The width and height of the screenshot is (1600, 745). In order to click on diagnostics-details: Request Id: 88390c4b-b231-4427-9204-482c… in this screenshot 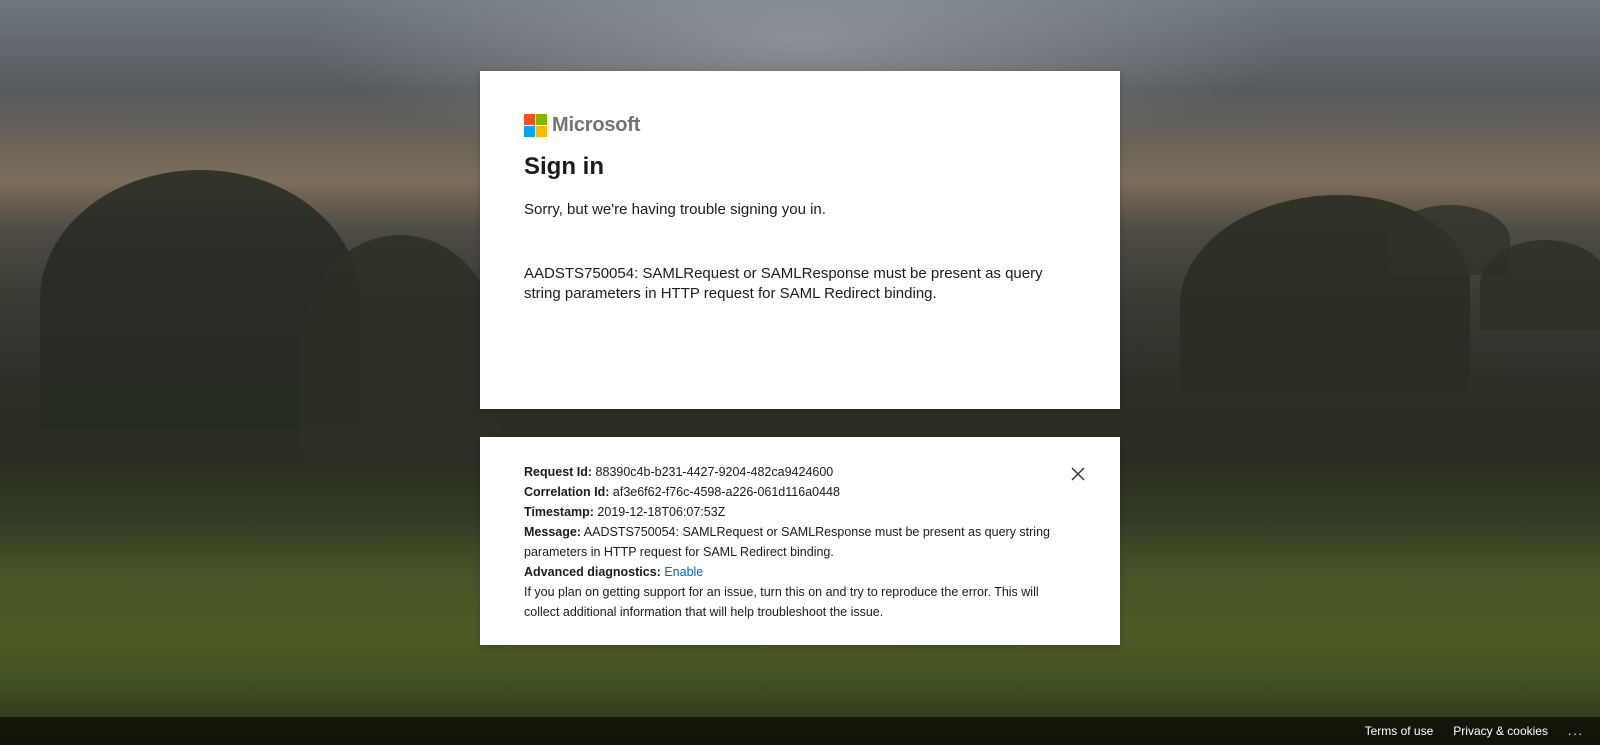, I will do `click(799, 542)`.